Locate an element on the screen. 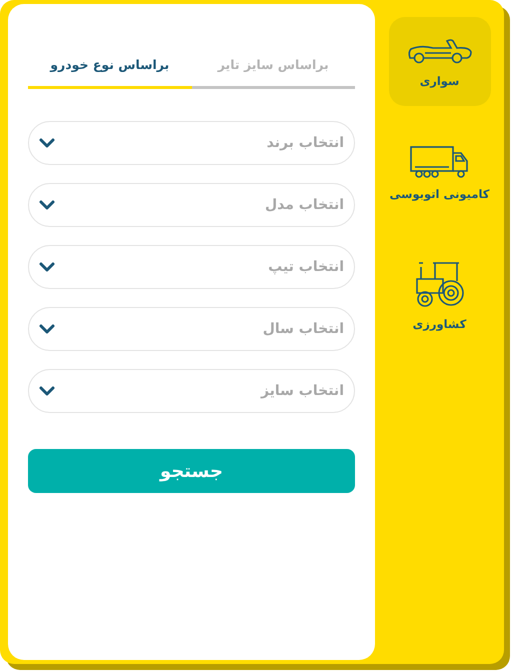  truck-icon is located at coordinates (439, 162).